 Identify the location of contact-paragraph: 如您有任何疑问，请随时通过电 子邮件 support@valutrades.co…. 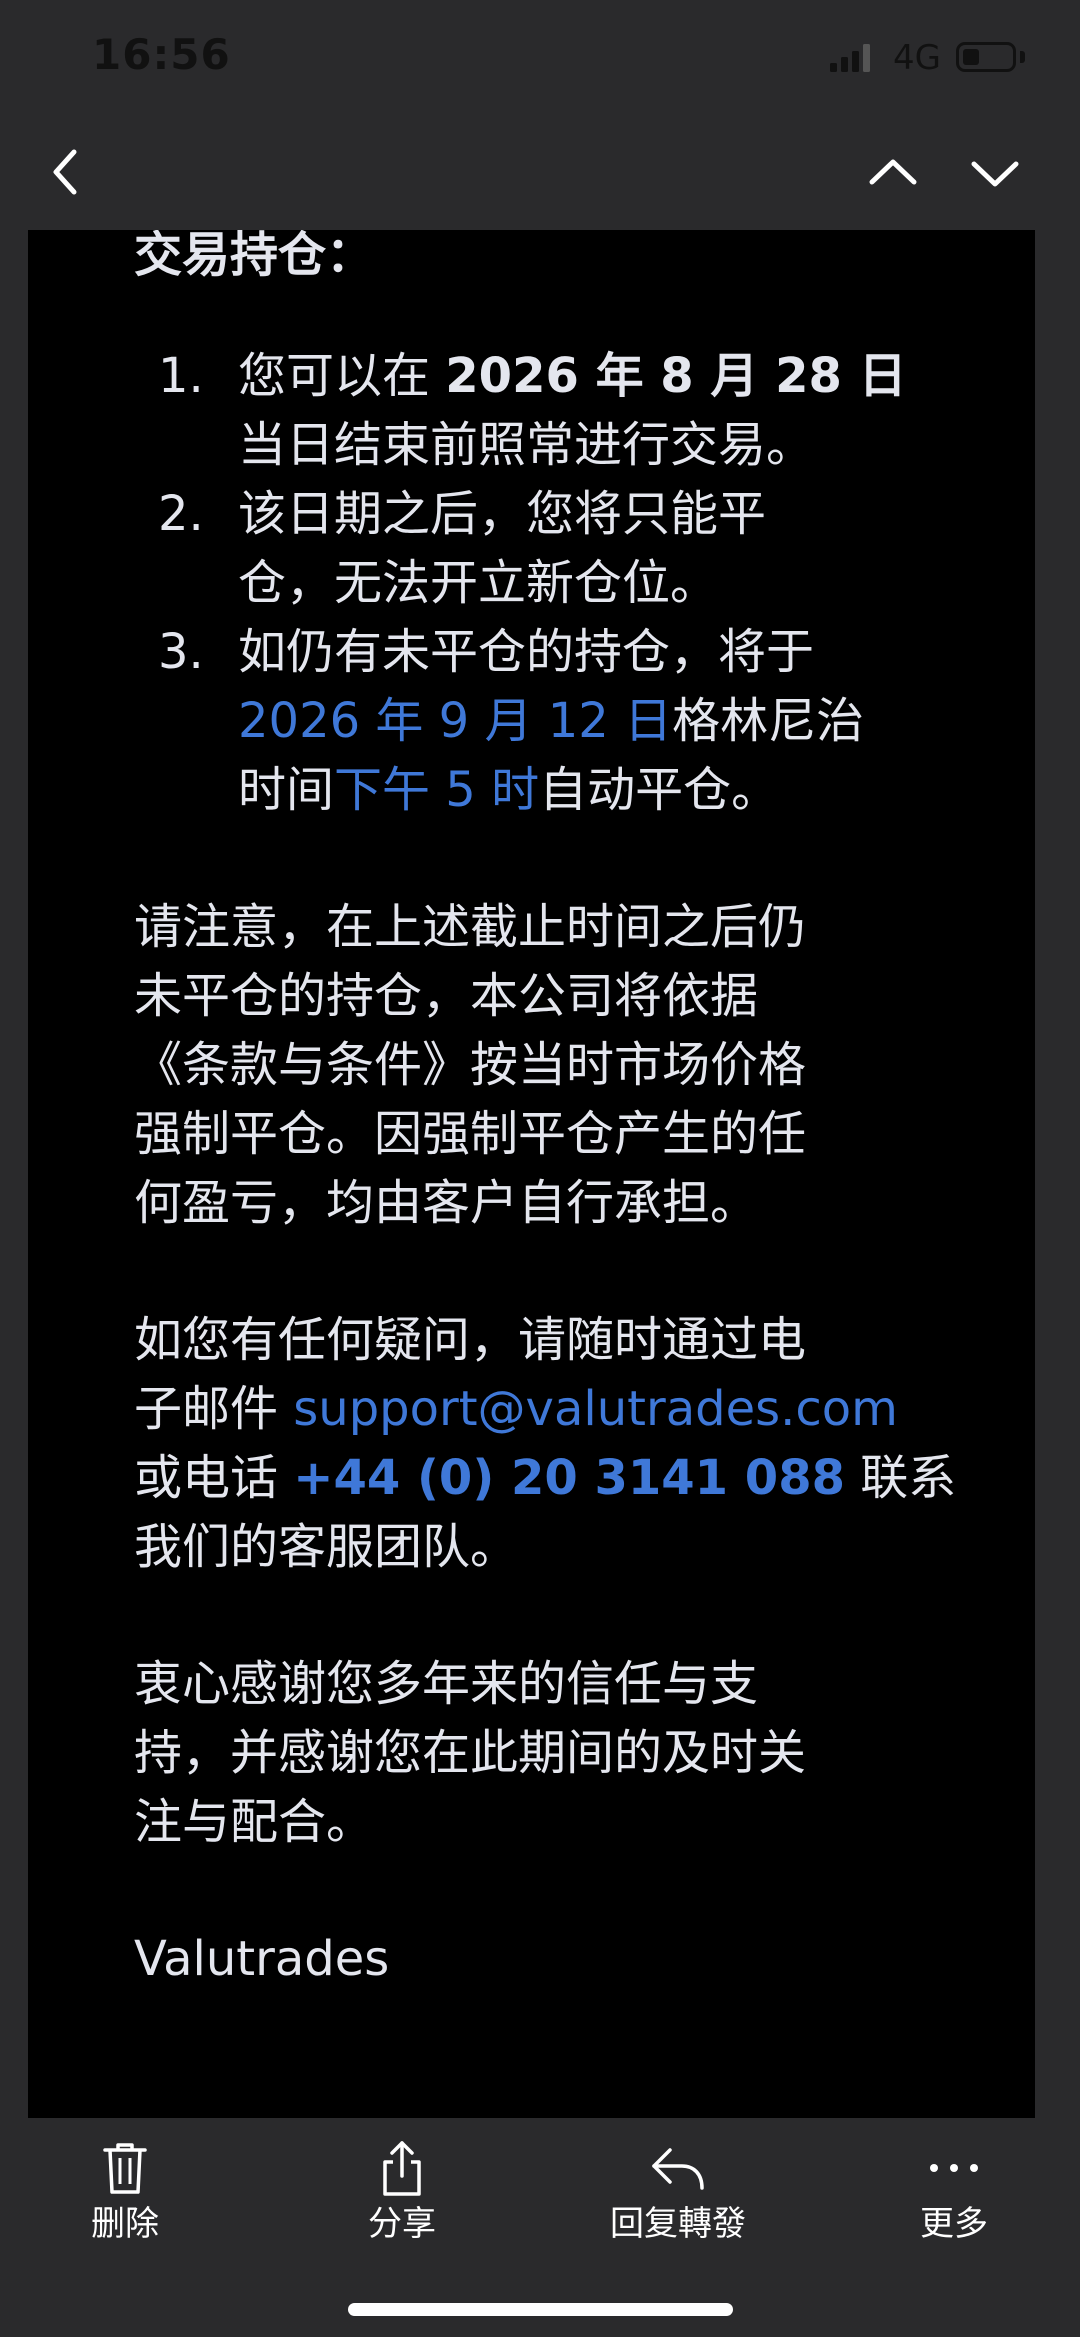
(545, 1443).